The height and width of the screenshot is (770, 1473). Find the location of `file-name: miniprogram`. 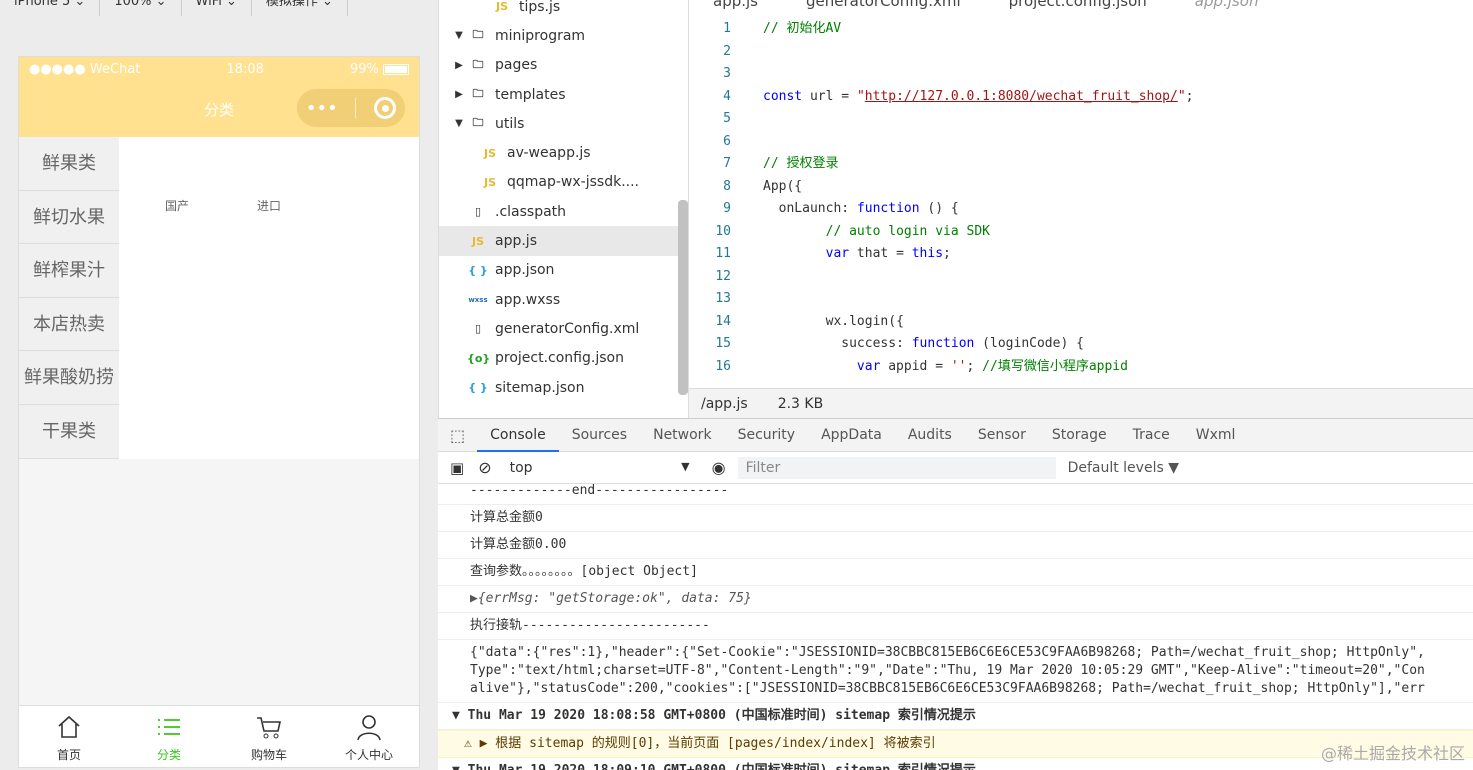

file-name: miniprogram is located at coordinates (540, 35).